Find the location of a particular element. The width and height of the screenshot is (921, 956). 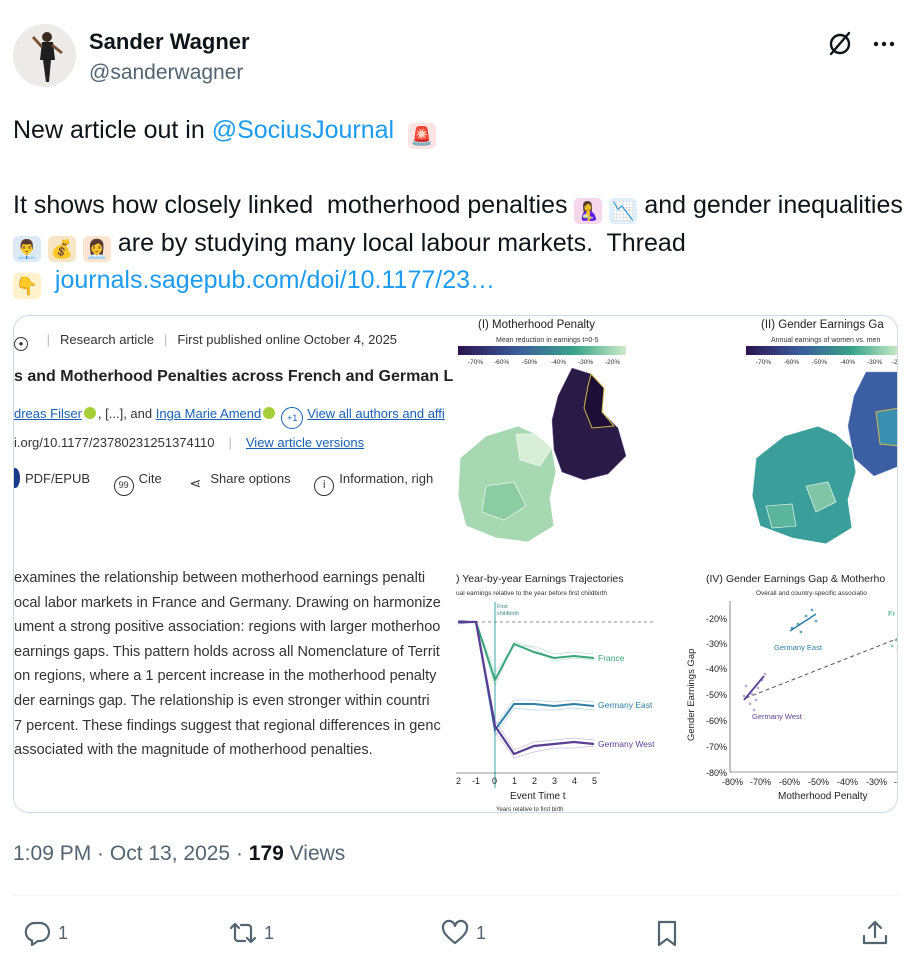

mention-link: @SociusJournal is located at coordinates (303, 130).